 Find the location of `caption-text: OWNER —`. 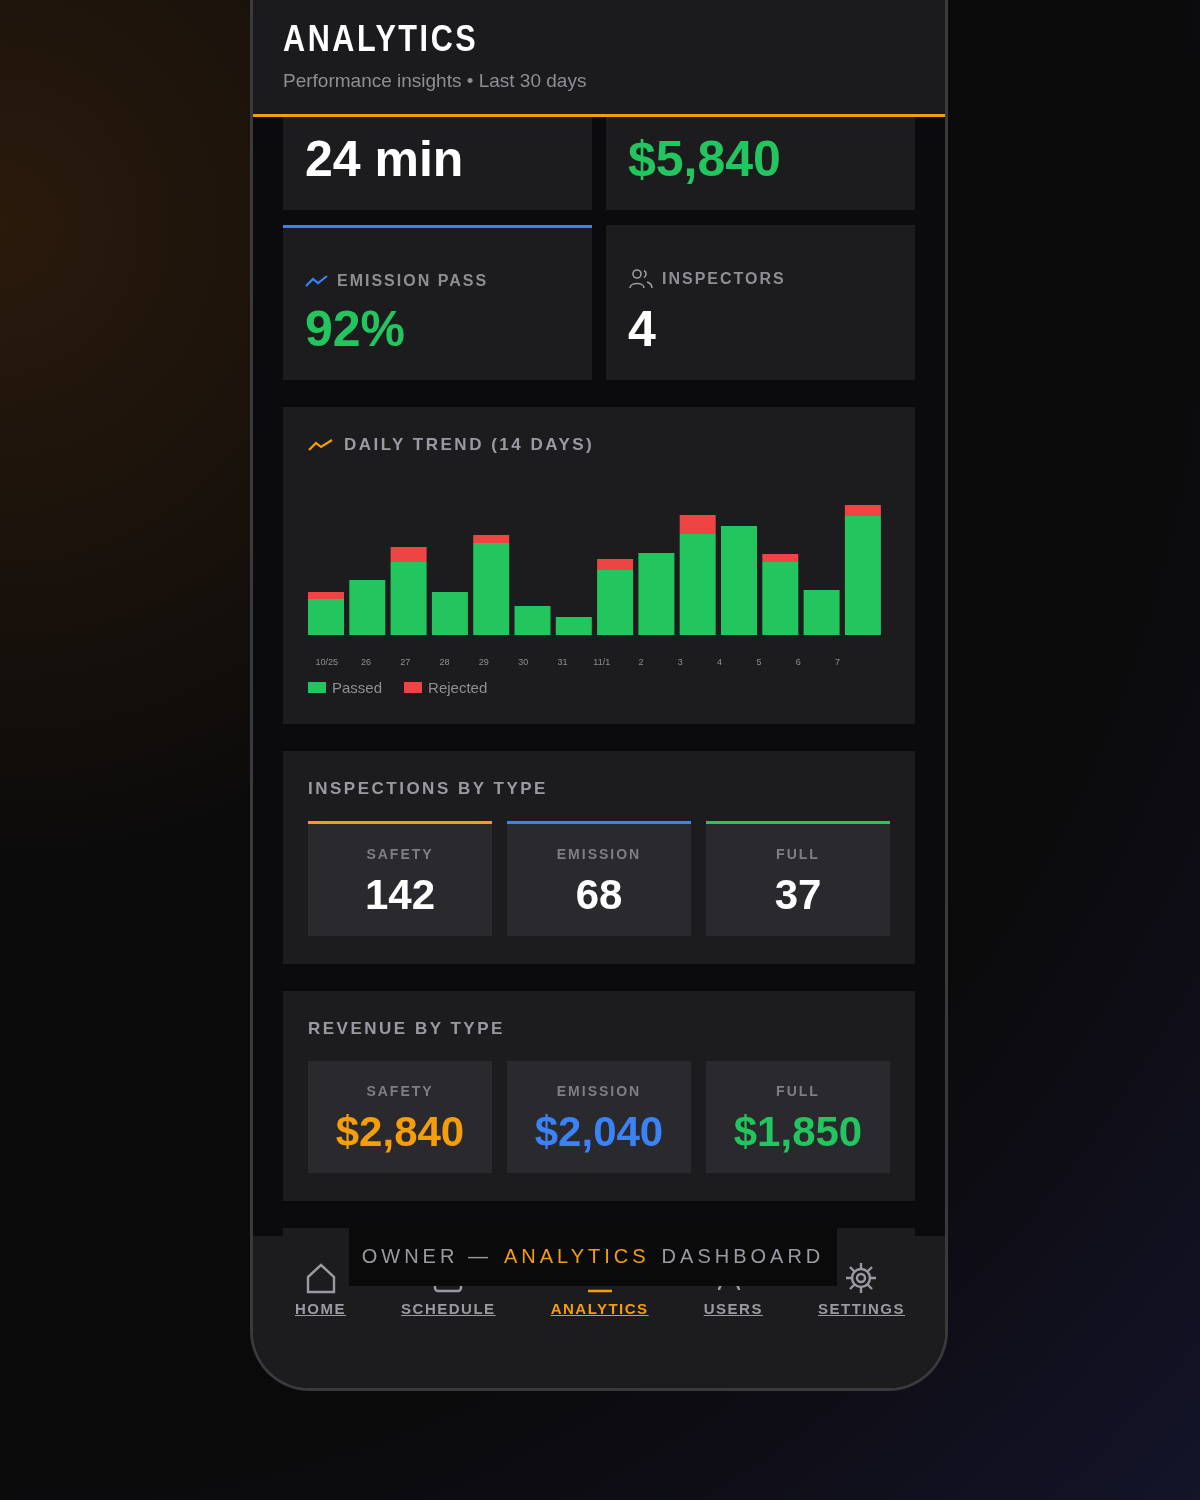

caption-text: OWNER — is located at coordinates (426, 1256).